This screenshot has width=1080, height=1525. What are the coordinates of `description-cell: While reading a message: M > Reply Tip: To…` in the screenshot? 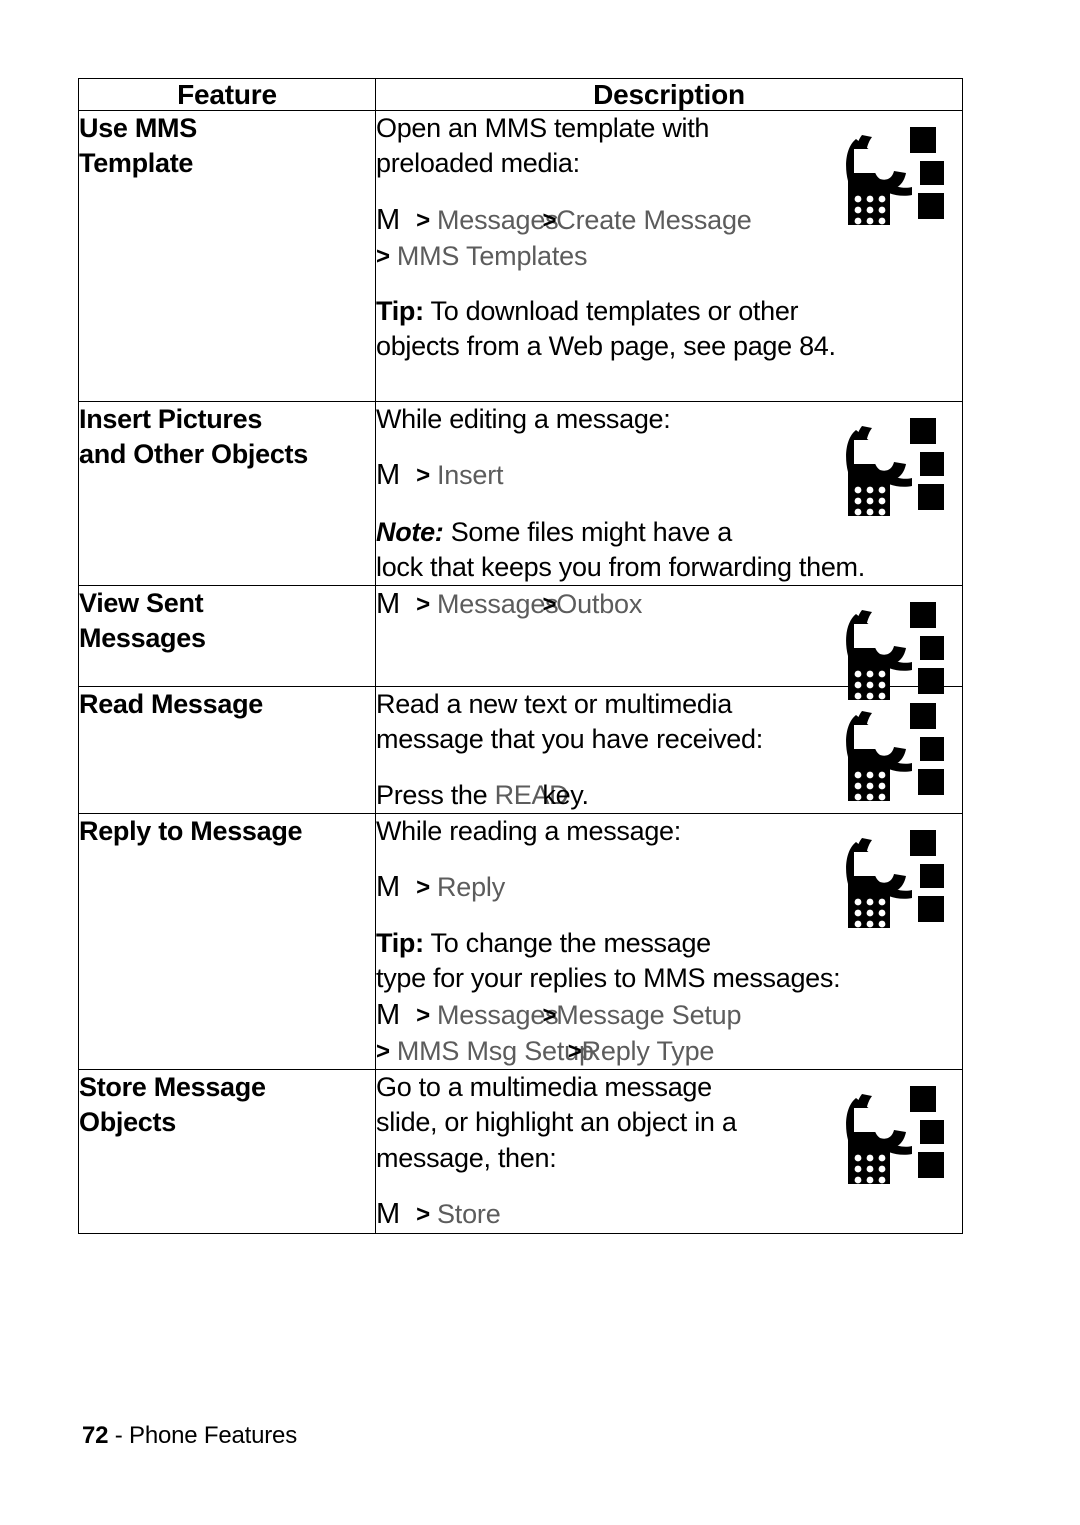 It's located at (669, 941).